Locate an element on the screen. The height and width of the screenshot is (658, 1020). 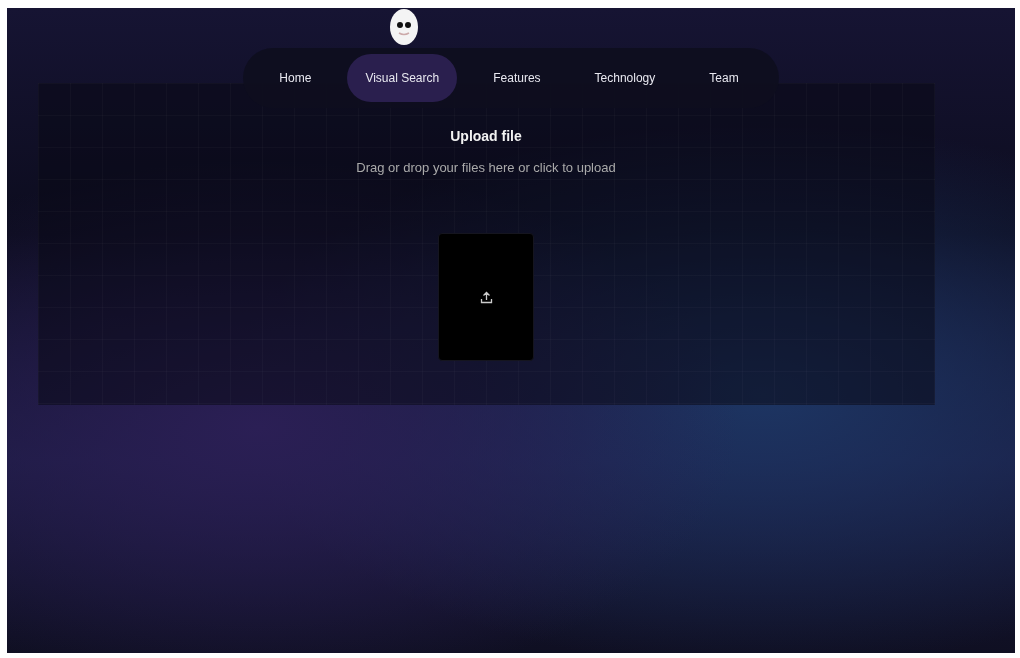
mascot-icon is located at coordinates (404, 27).